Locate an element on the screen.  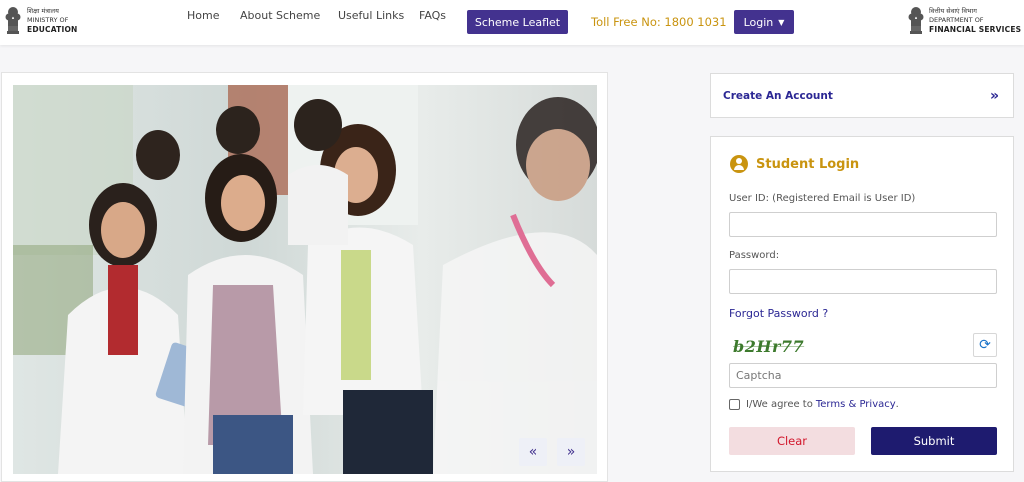
nav-faqs: FAQs is located at coordinates (432, 15).